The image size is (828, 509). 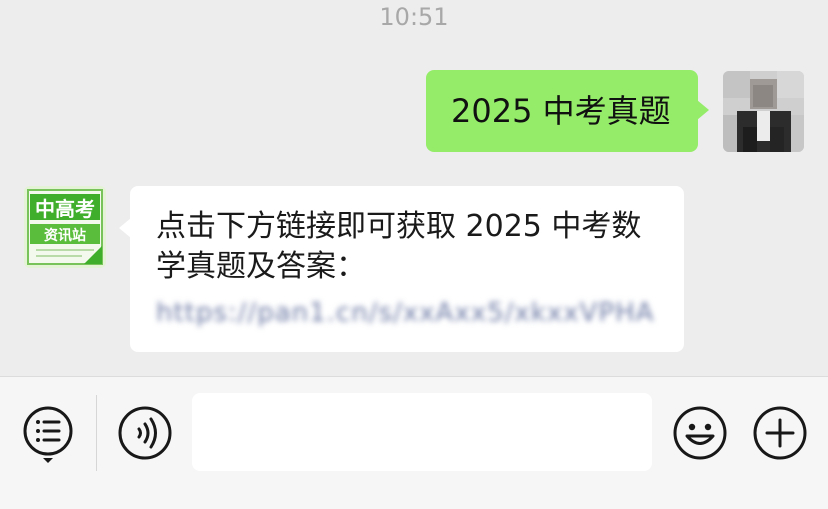 I want to click on blurred-download-link: https://pan1.cn/s/xxAxx5/xkxxVPHA, so click(x=408, y=313).